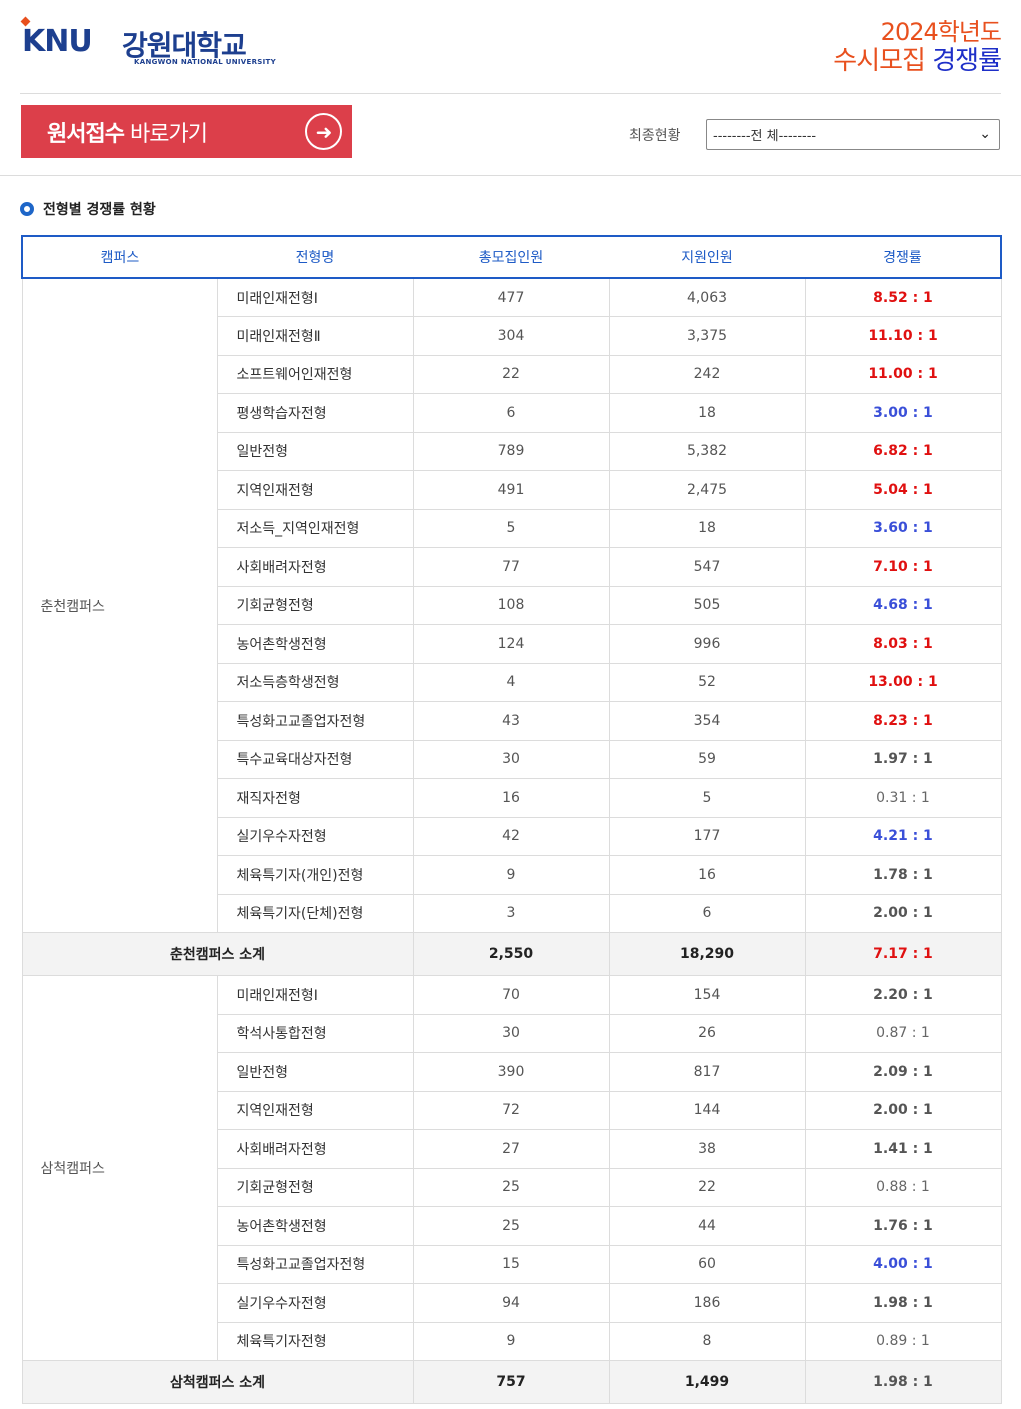 This screenshot has height=1409, width=1021. Describe the element at coordinates (510, 836) in the screenshot. I see `quota-cell: 42` at that location.